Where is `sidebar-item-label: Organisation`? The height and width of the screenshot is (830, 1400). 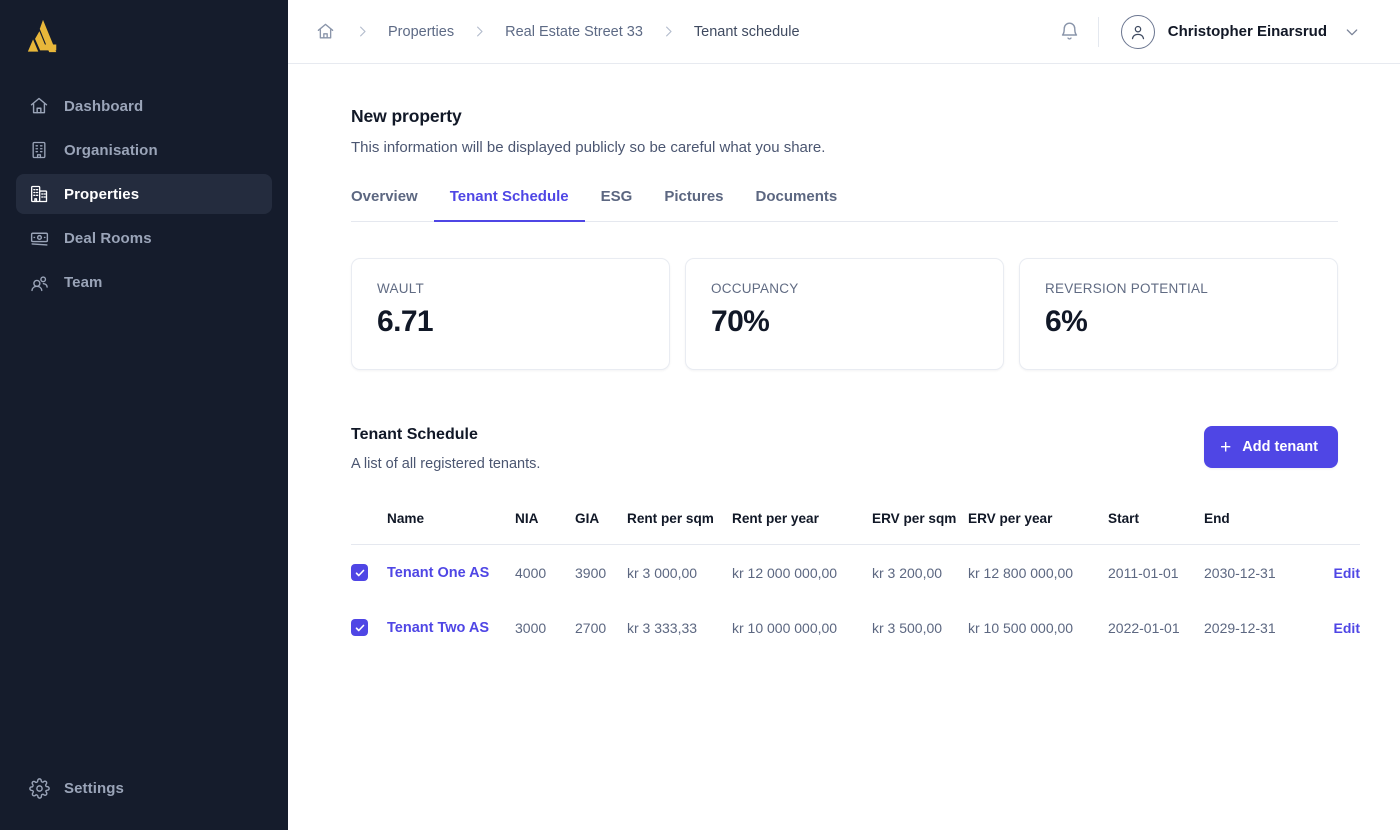 sidebar-item-label: Organisation is located at coordinates (111, 150).